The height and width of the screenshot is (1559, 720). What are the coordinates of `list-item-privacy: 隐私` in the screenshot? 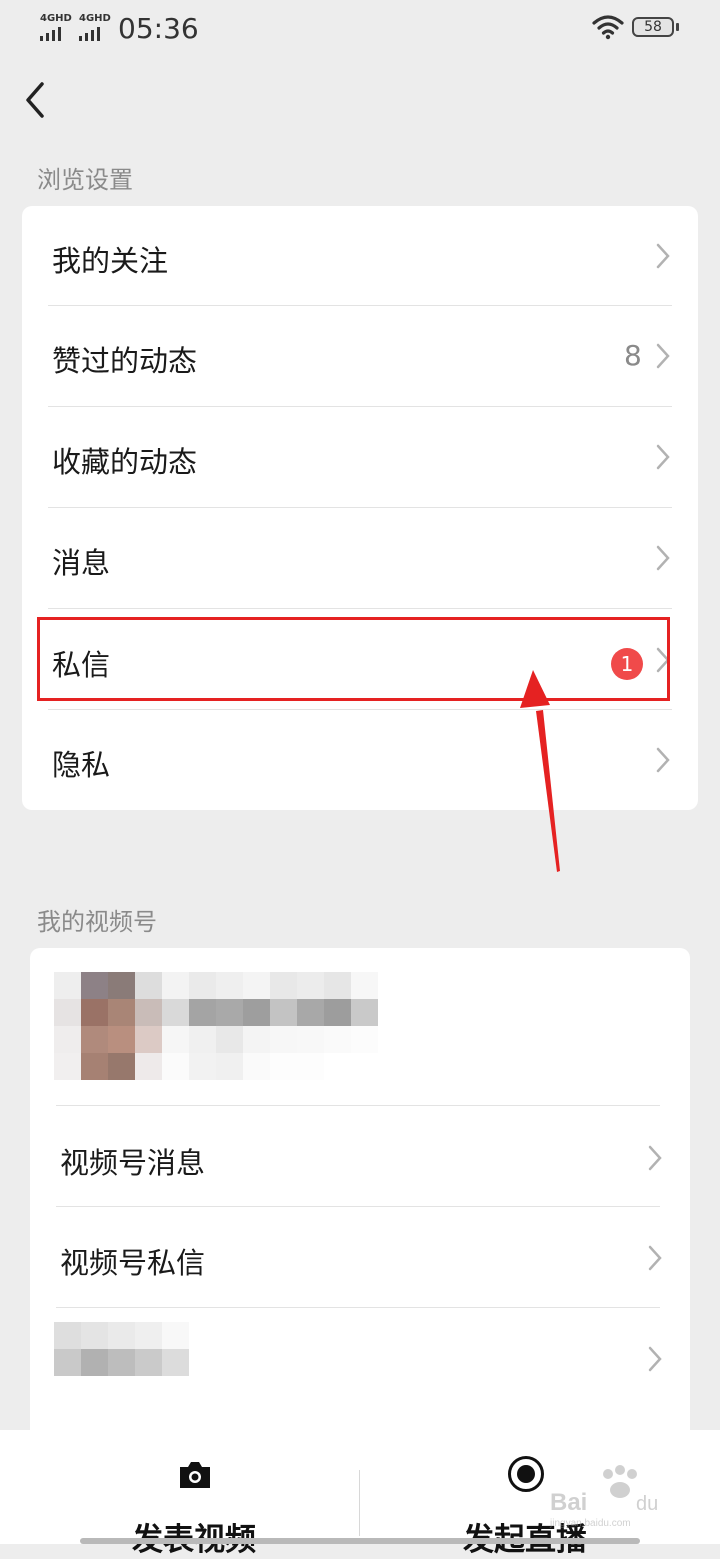 It's located at (360, 760).